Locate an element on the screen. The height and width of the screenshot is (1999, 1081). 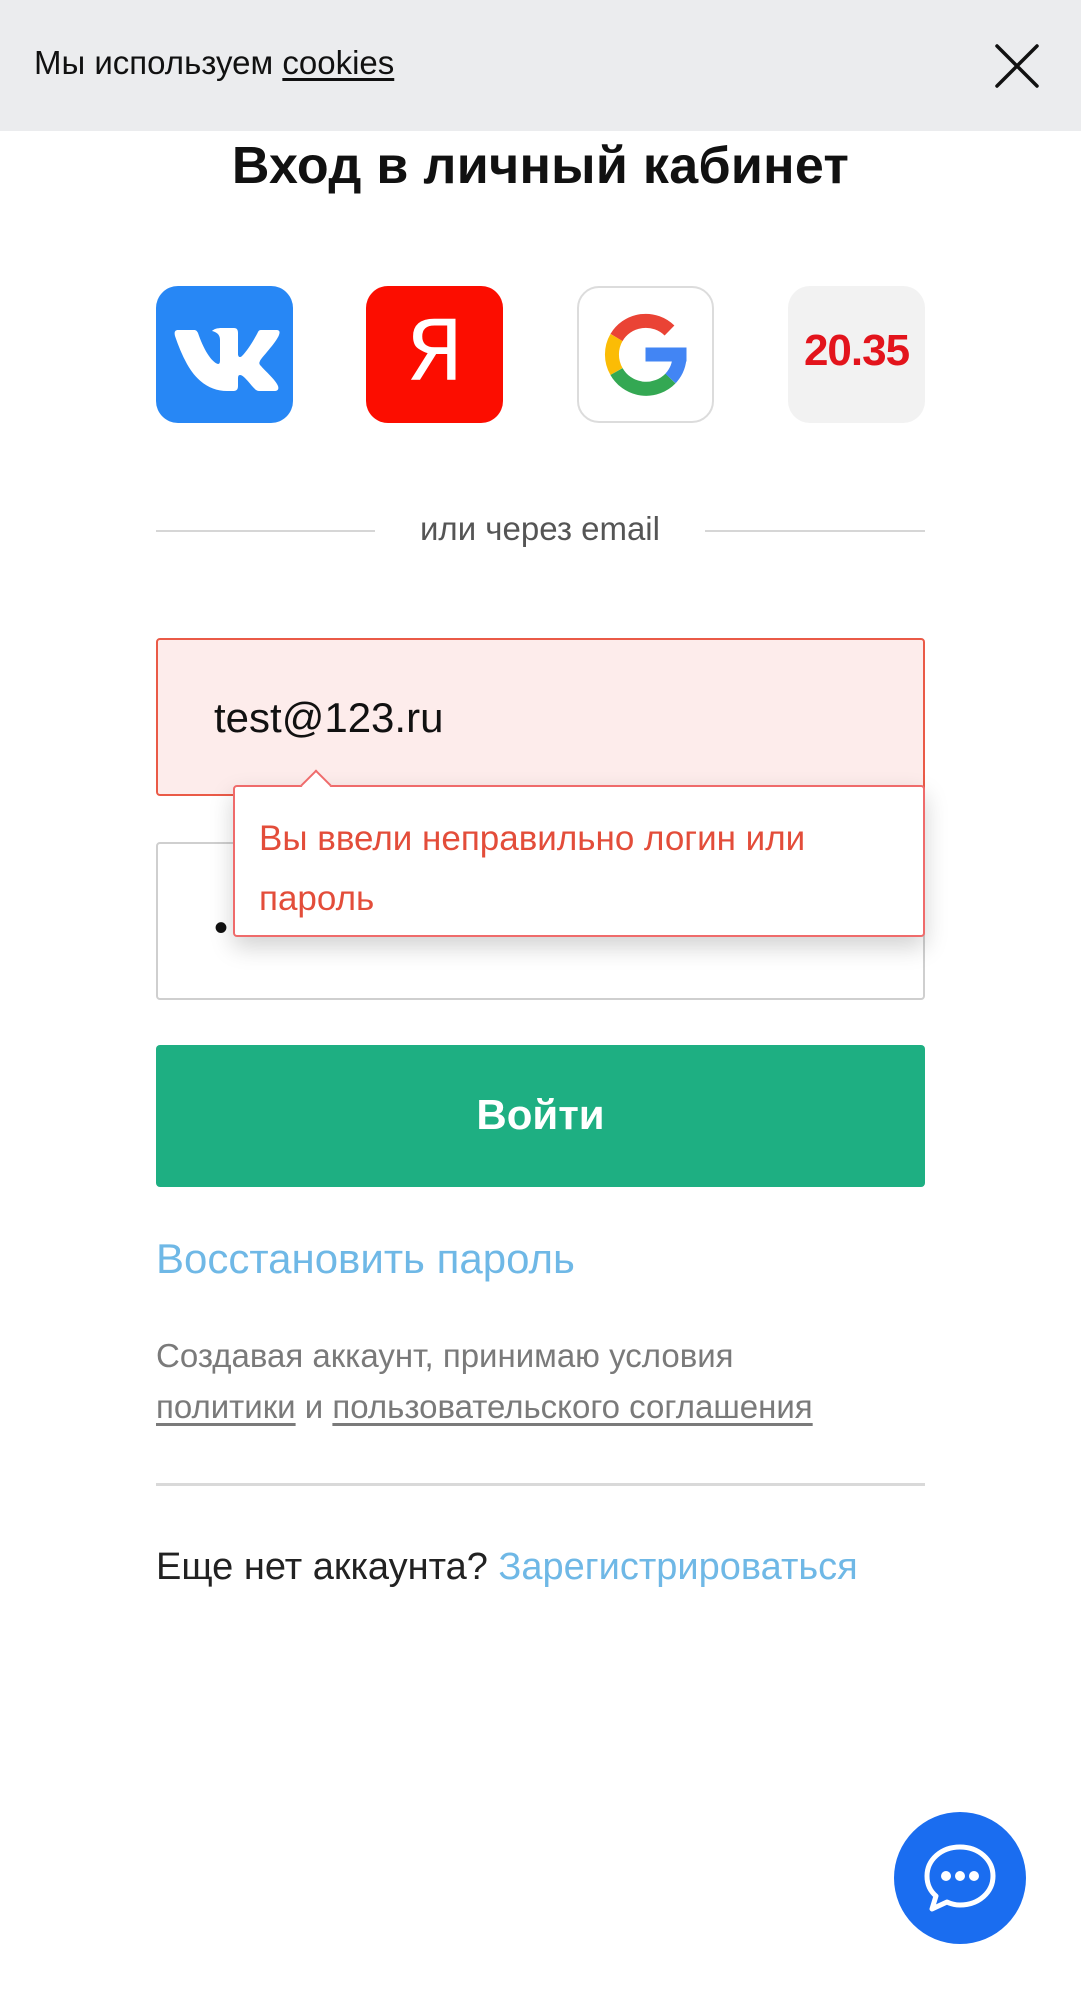
register-prompt: Еще нет аккаунта? Зарегистрироваться is located at coordinates (507, 1567).